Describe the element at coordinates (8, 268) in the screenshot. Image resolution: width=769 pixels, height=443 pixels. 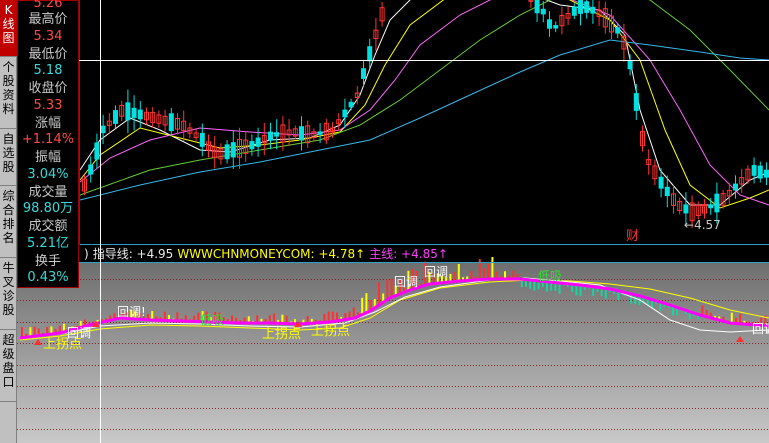
I see `tab-label-char: 牛` at that location.